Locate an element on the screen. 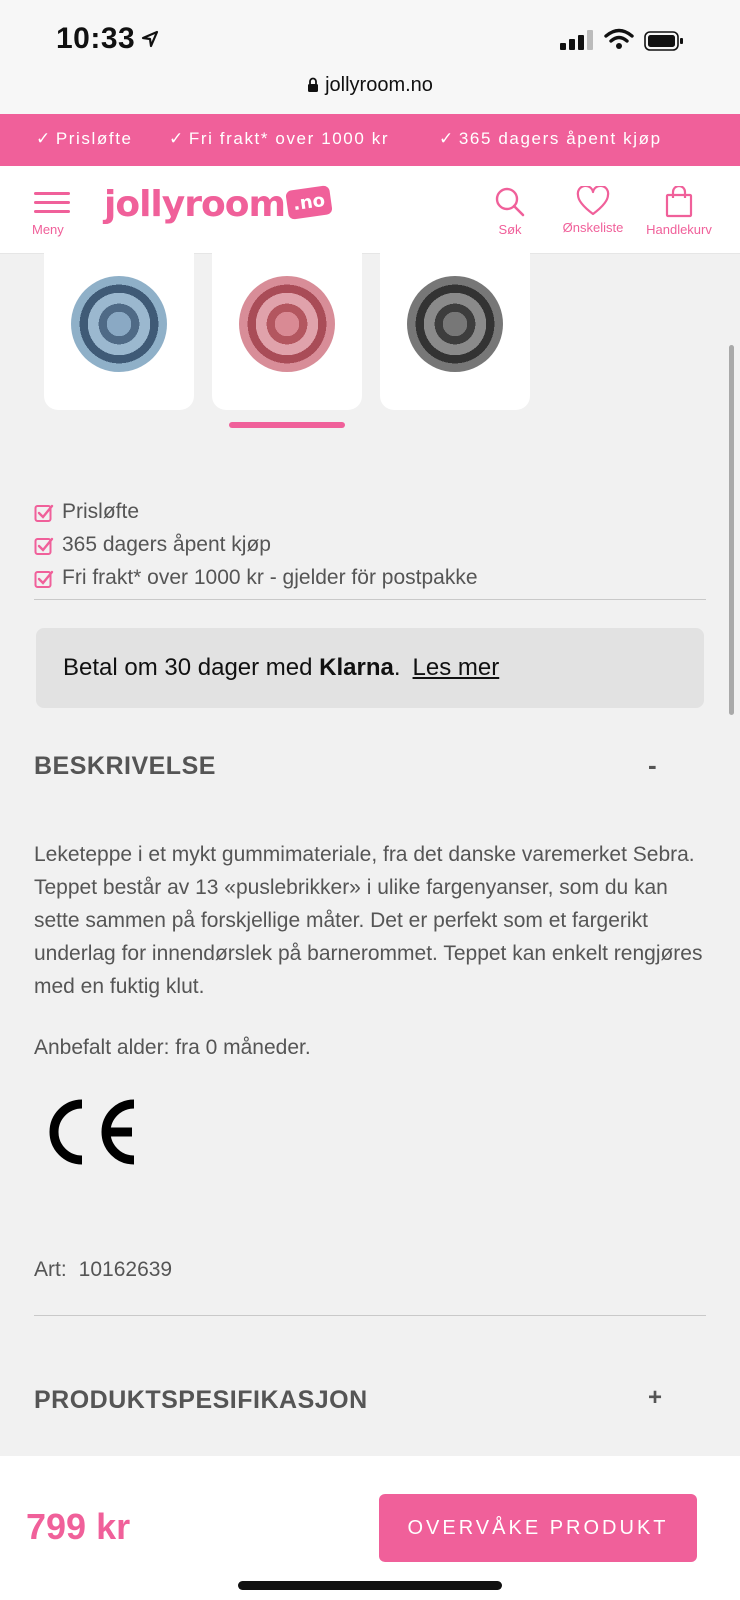 This screenshot has width=740, height=1600. product-image-blue is located at coordinates (119, 324).